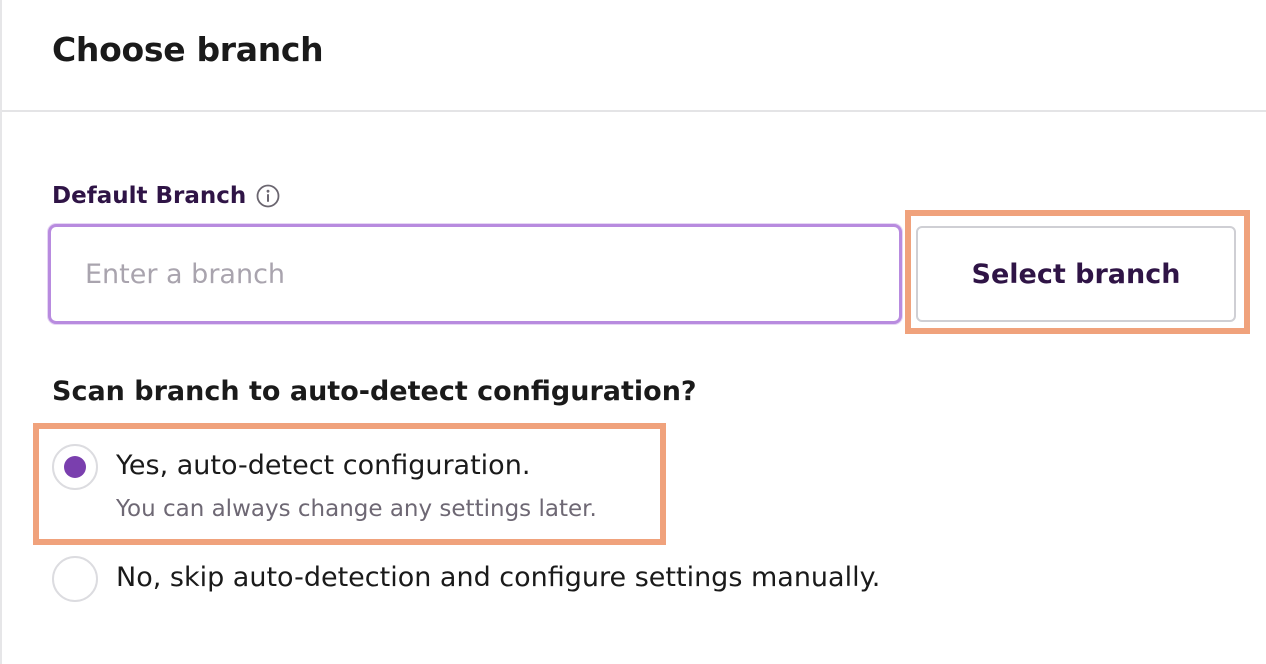  Describe the element at coordinates (75, 579) in the screenshot. I see `radio-auto-detect-no` at that location.